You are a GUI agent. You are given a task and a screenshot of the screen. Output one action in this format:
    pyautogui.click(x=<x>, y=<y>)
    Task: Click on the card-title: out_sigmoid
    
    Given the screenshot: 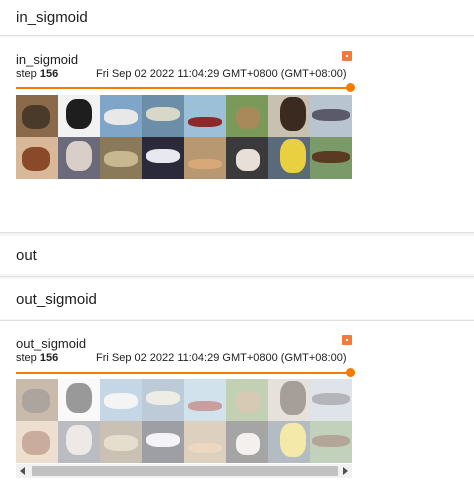 What is the action you would take?
    pyautogui.click(x=51, y=343)
    